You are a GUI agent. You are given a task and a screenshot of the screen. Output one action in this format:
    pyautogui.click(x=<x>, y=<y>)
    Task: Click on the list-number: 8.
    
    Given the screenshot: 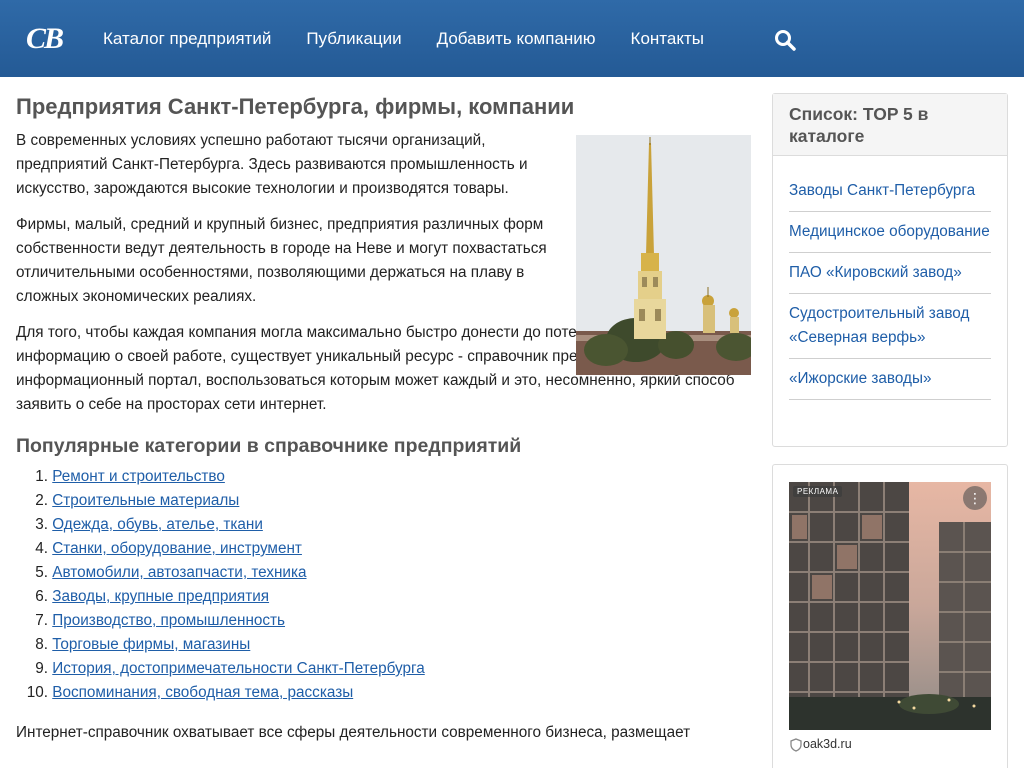 What is the action you would take?
    pyautogui.click(x=41, y=644)
    